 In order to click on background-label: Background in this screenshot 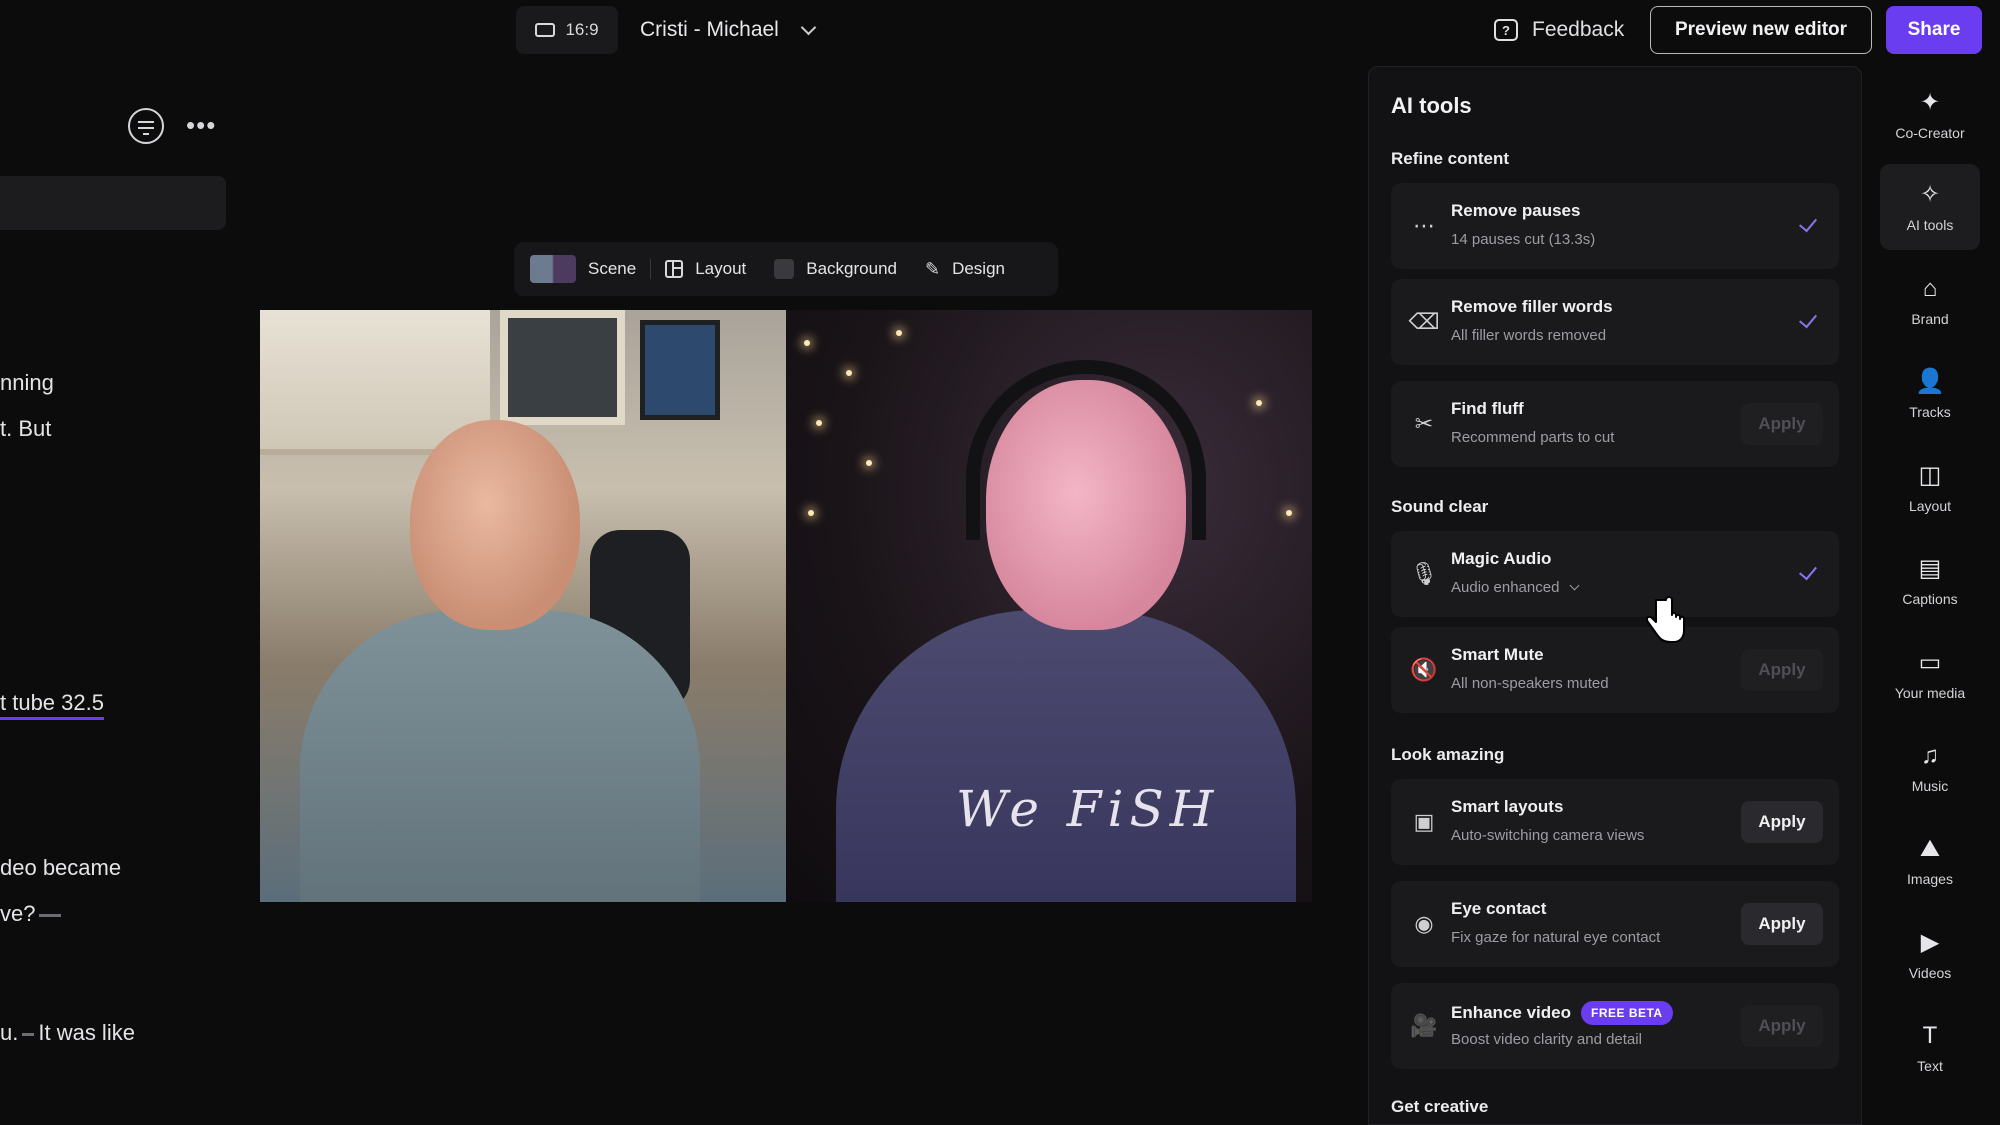, I will do `click(851, 268)`.